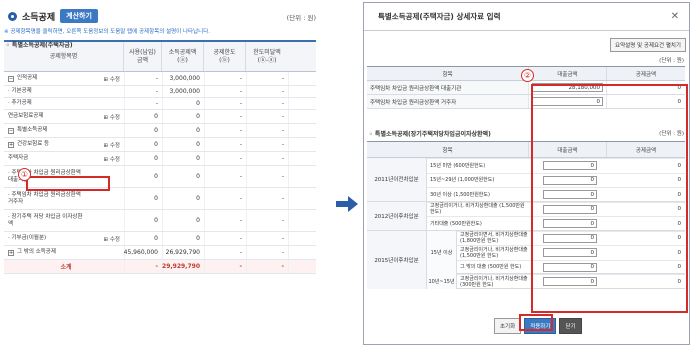 The image size is (692, 347). Describe the element at coordinates (568, 73) in the screenshot. I see `t1-header-amount: 대출금액` at that location.